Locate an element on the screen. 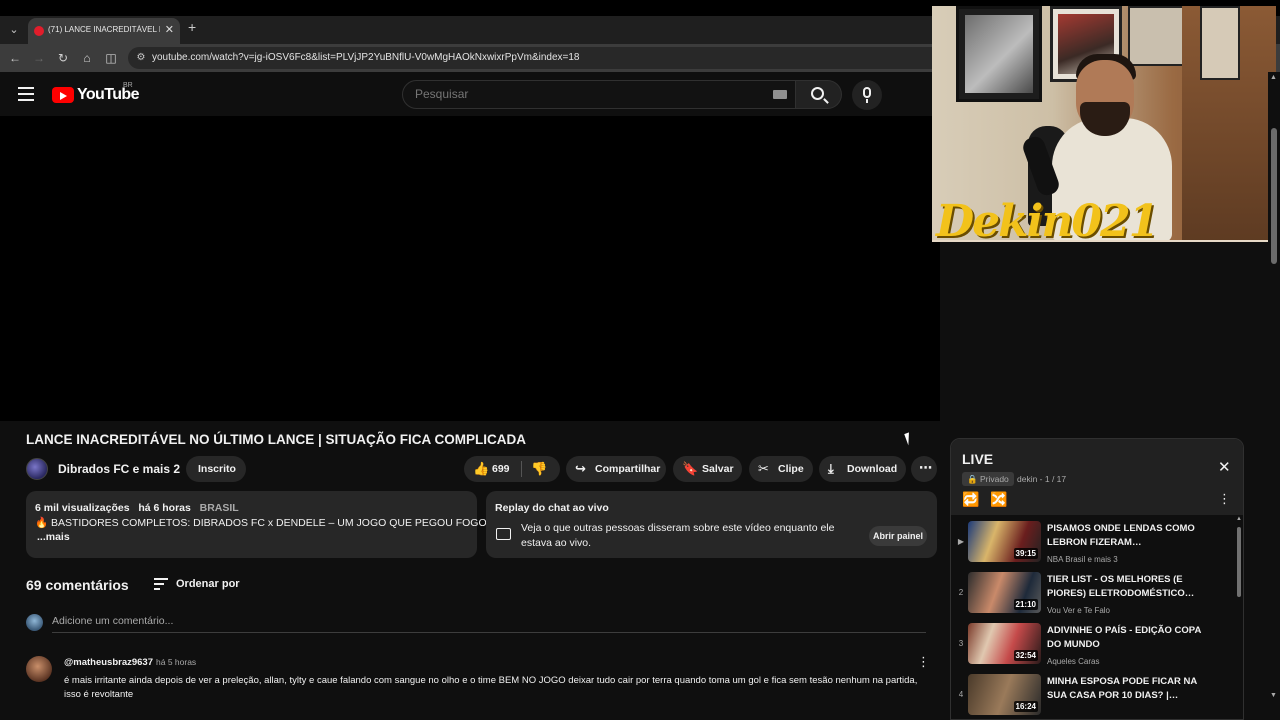 The image size is (1280, 720). shuffle-icon: 🔀 is located at coordinates (998, 499).